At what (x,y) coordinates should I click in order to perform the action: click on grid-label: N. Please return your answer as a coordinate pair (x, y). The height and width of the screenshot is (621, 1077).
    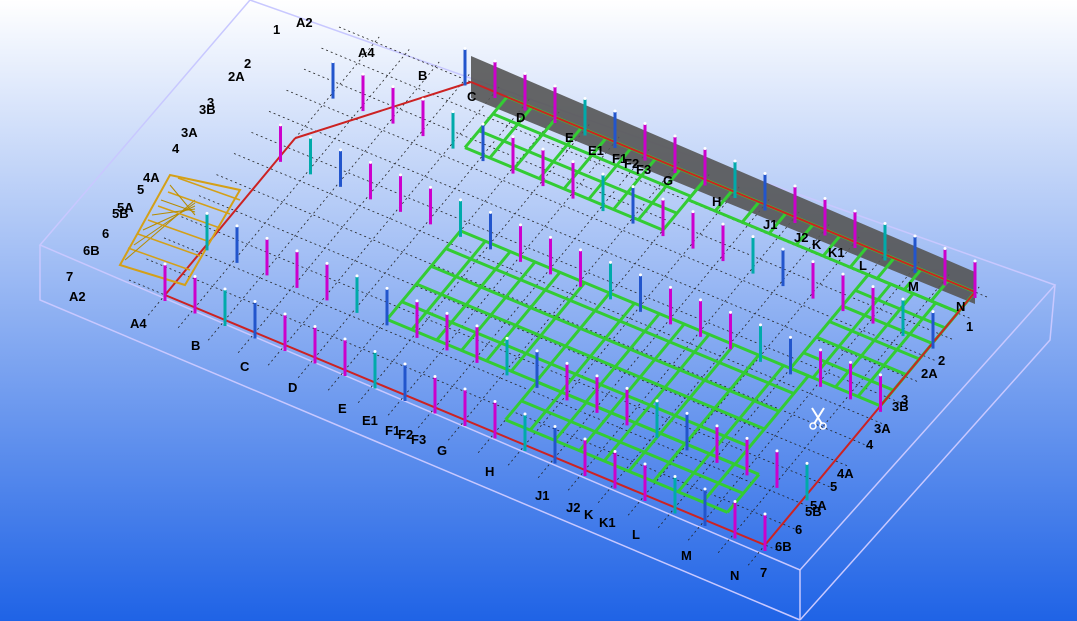
    Looking at the image, I should click on (960, 306).